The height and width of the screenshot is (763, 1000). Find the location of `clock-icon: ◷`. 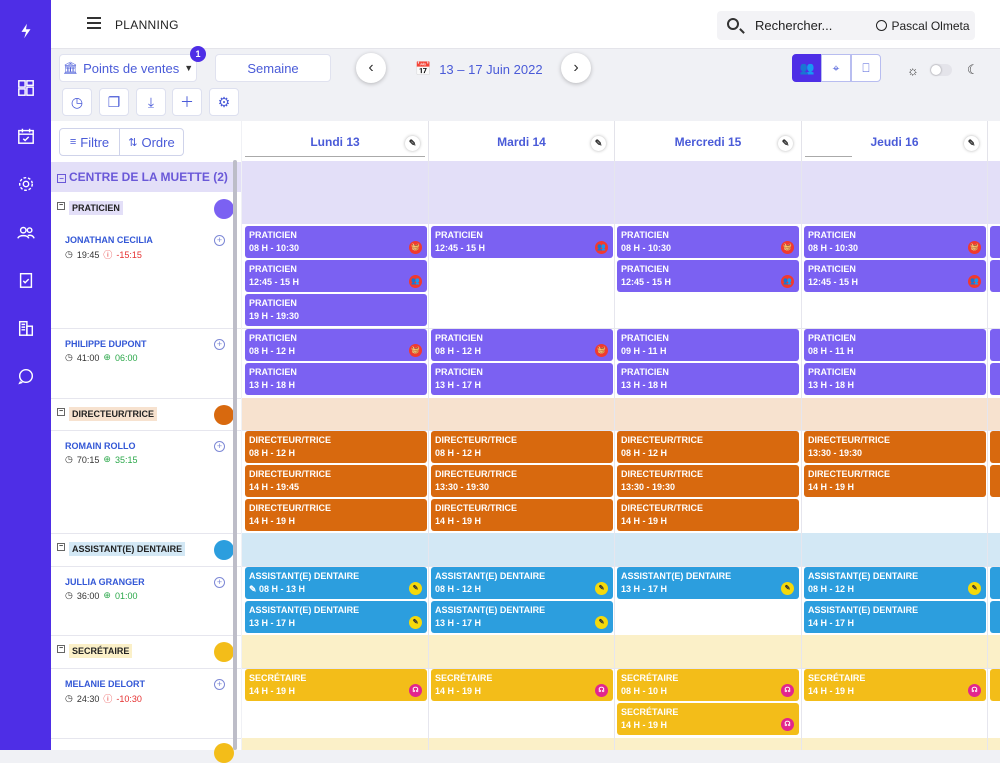

clock-icon: ◷ is located at coordinates (77, 102).